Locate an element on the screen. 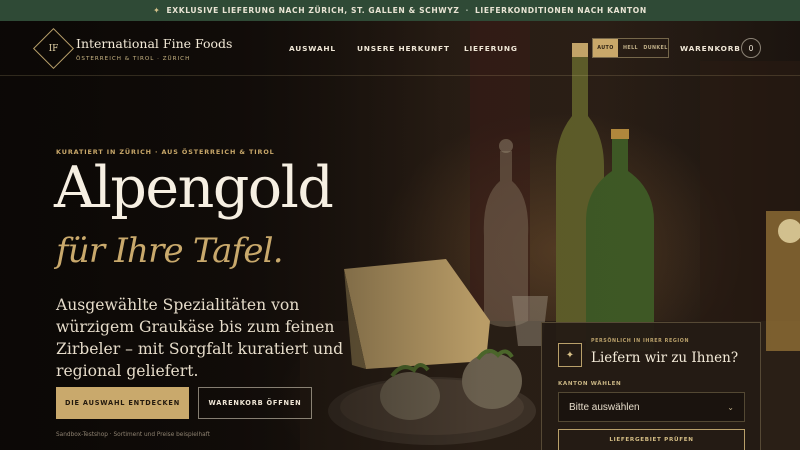 This screenshot has width=800, height=450. cart-link: WARENKORB is located at coordinates (710, 48).